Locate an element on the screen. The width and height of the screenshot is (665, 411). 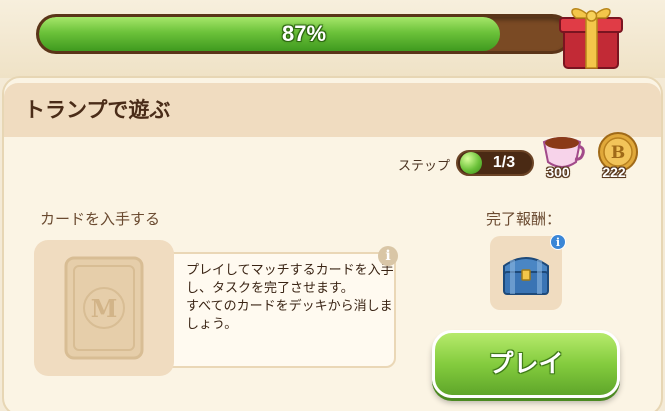
progress-percent: 87% is located at coordinates (304, 33).